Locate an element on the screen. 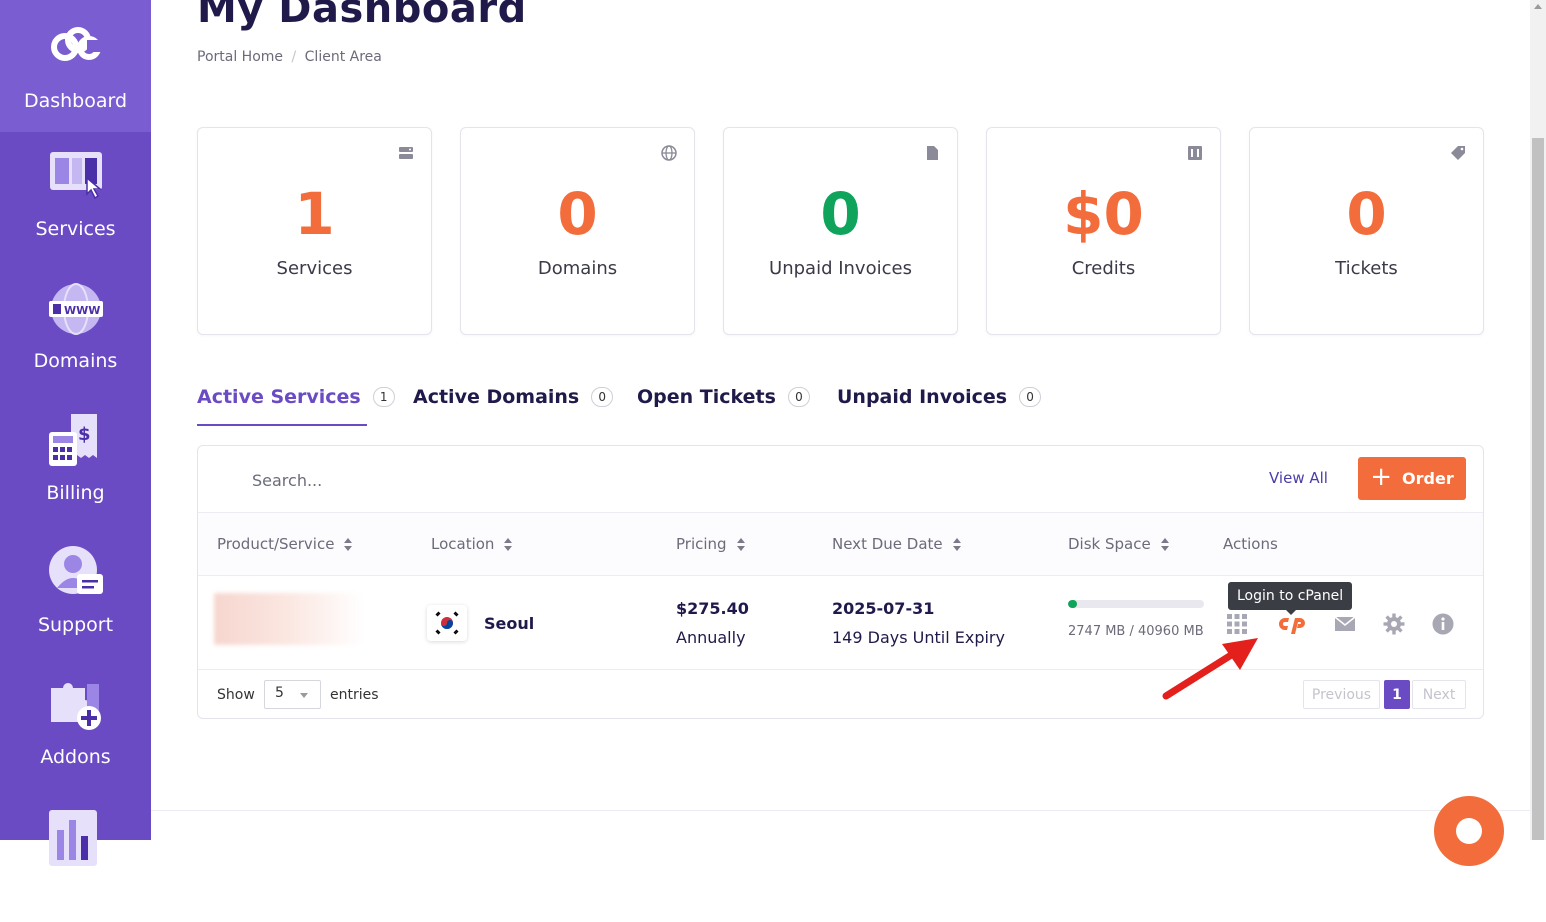 Image resolution: width=1546 pixels, height=922 pixels. sidebar-item-label: Domains is located at coordinates (75, 361).